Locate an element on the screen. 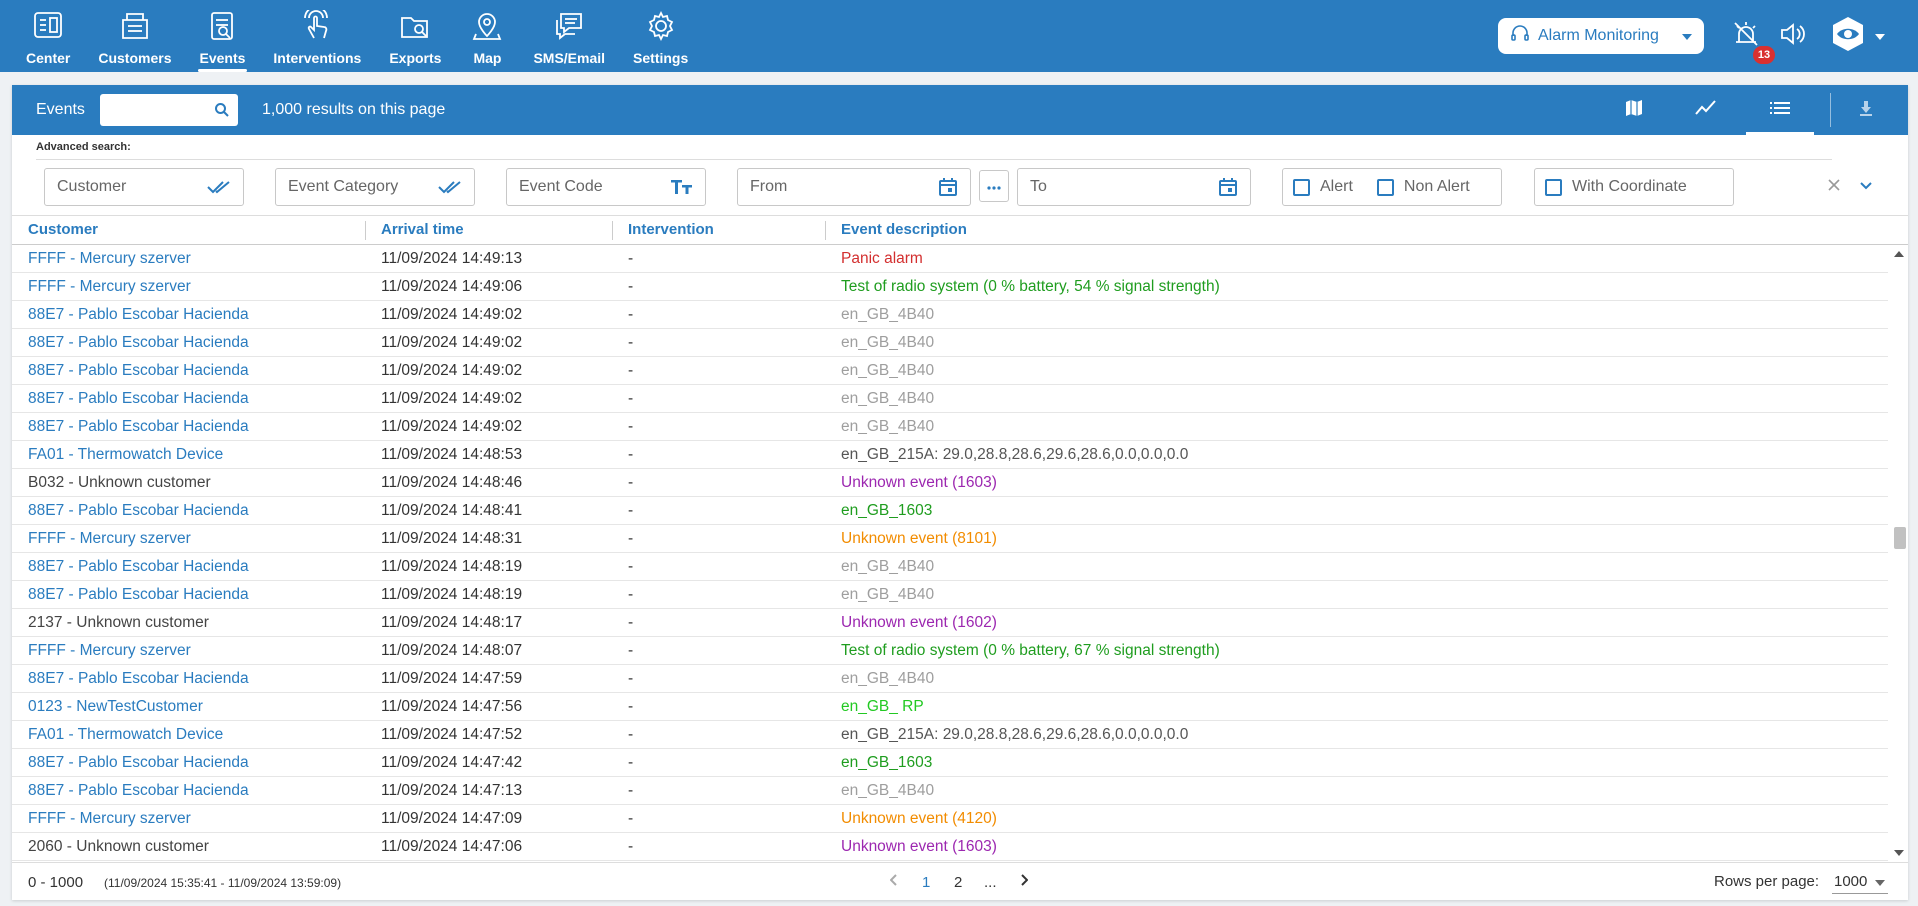  customer-cell: 2137 - Unknown customer is located at coordinates (118, 622).